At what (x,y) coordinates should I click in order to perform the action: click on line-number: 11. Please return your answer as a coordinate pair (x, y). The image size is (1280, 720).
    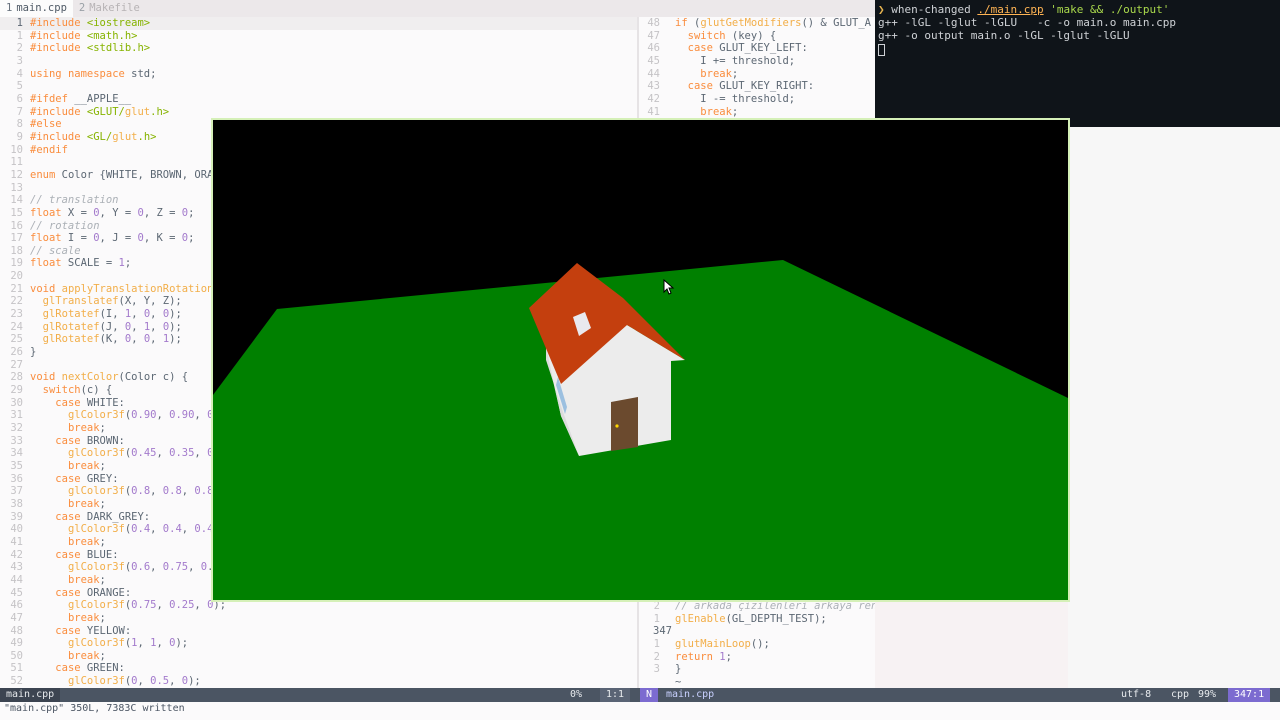
    Looking at the image, I should click on (16, 162).